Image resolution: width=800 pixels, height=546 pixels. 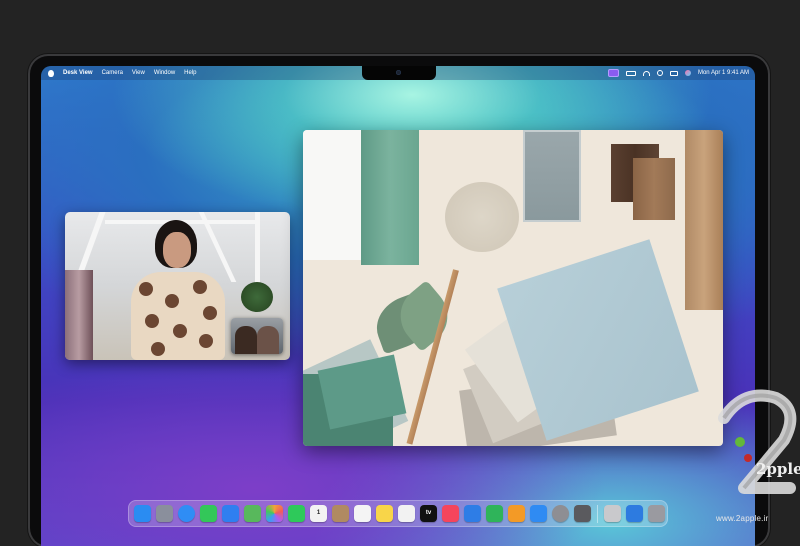 What do you see at coordinates (757, 441) in the screenshot?
I see `watermark-logo-icon` at bounding box center [757, 441].